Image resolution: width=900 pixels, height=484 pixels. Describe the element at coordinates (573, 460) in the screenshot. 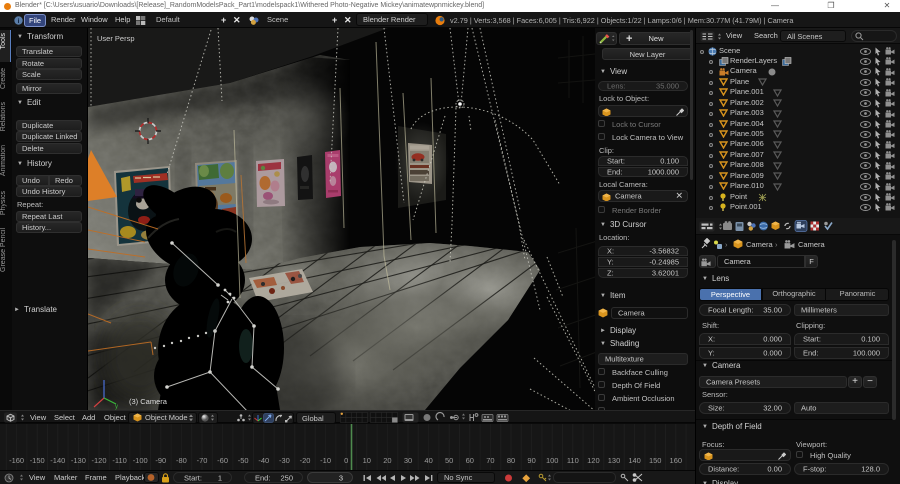

I see `svg-text: 110` at that location.